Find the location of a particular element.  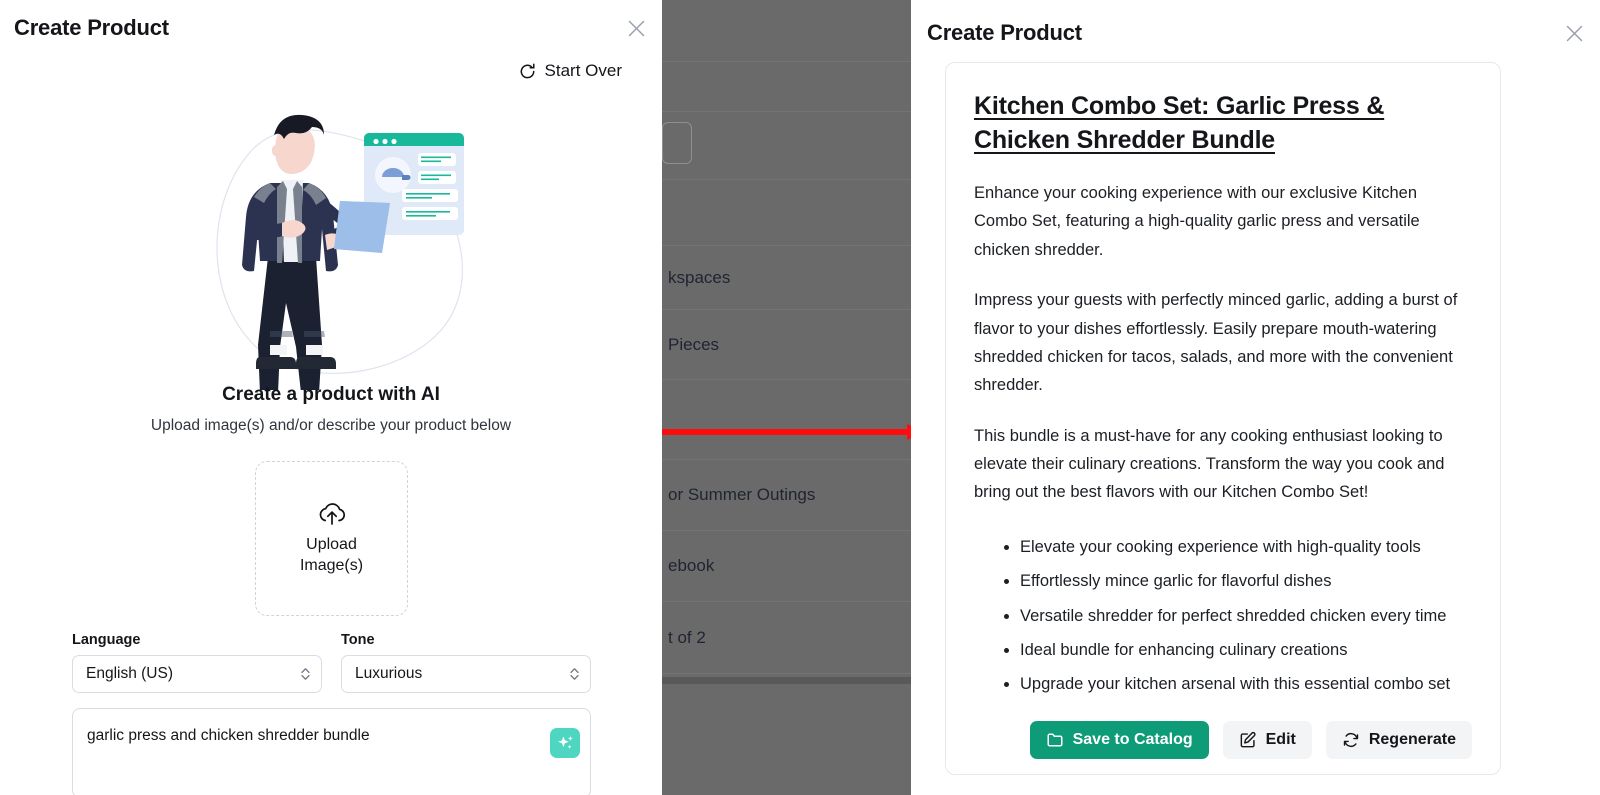

edit-label: Edit is located at coordinates (1280, 739).